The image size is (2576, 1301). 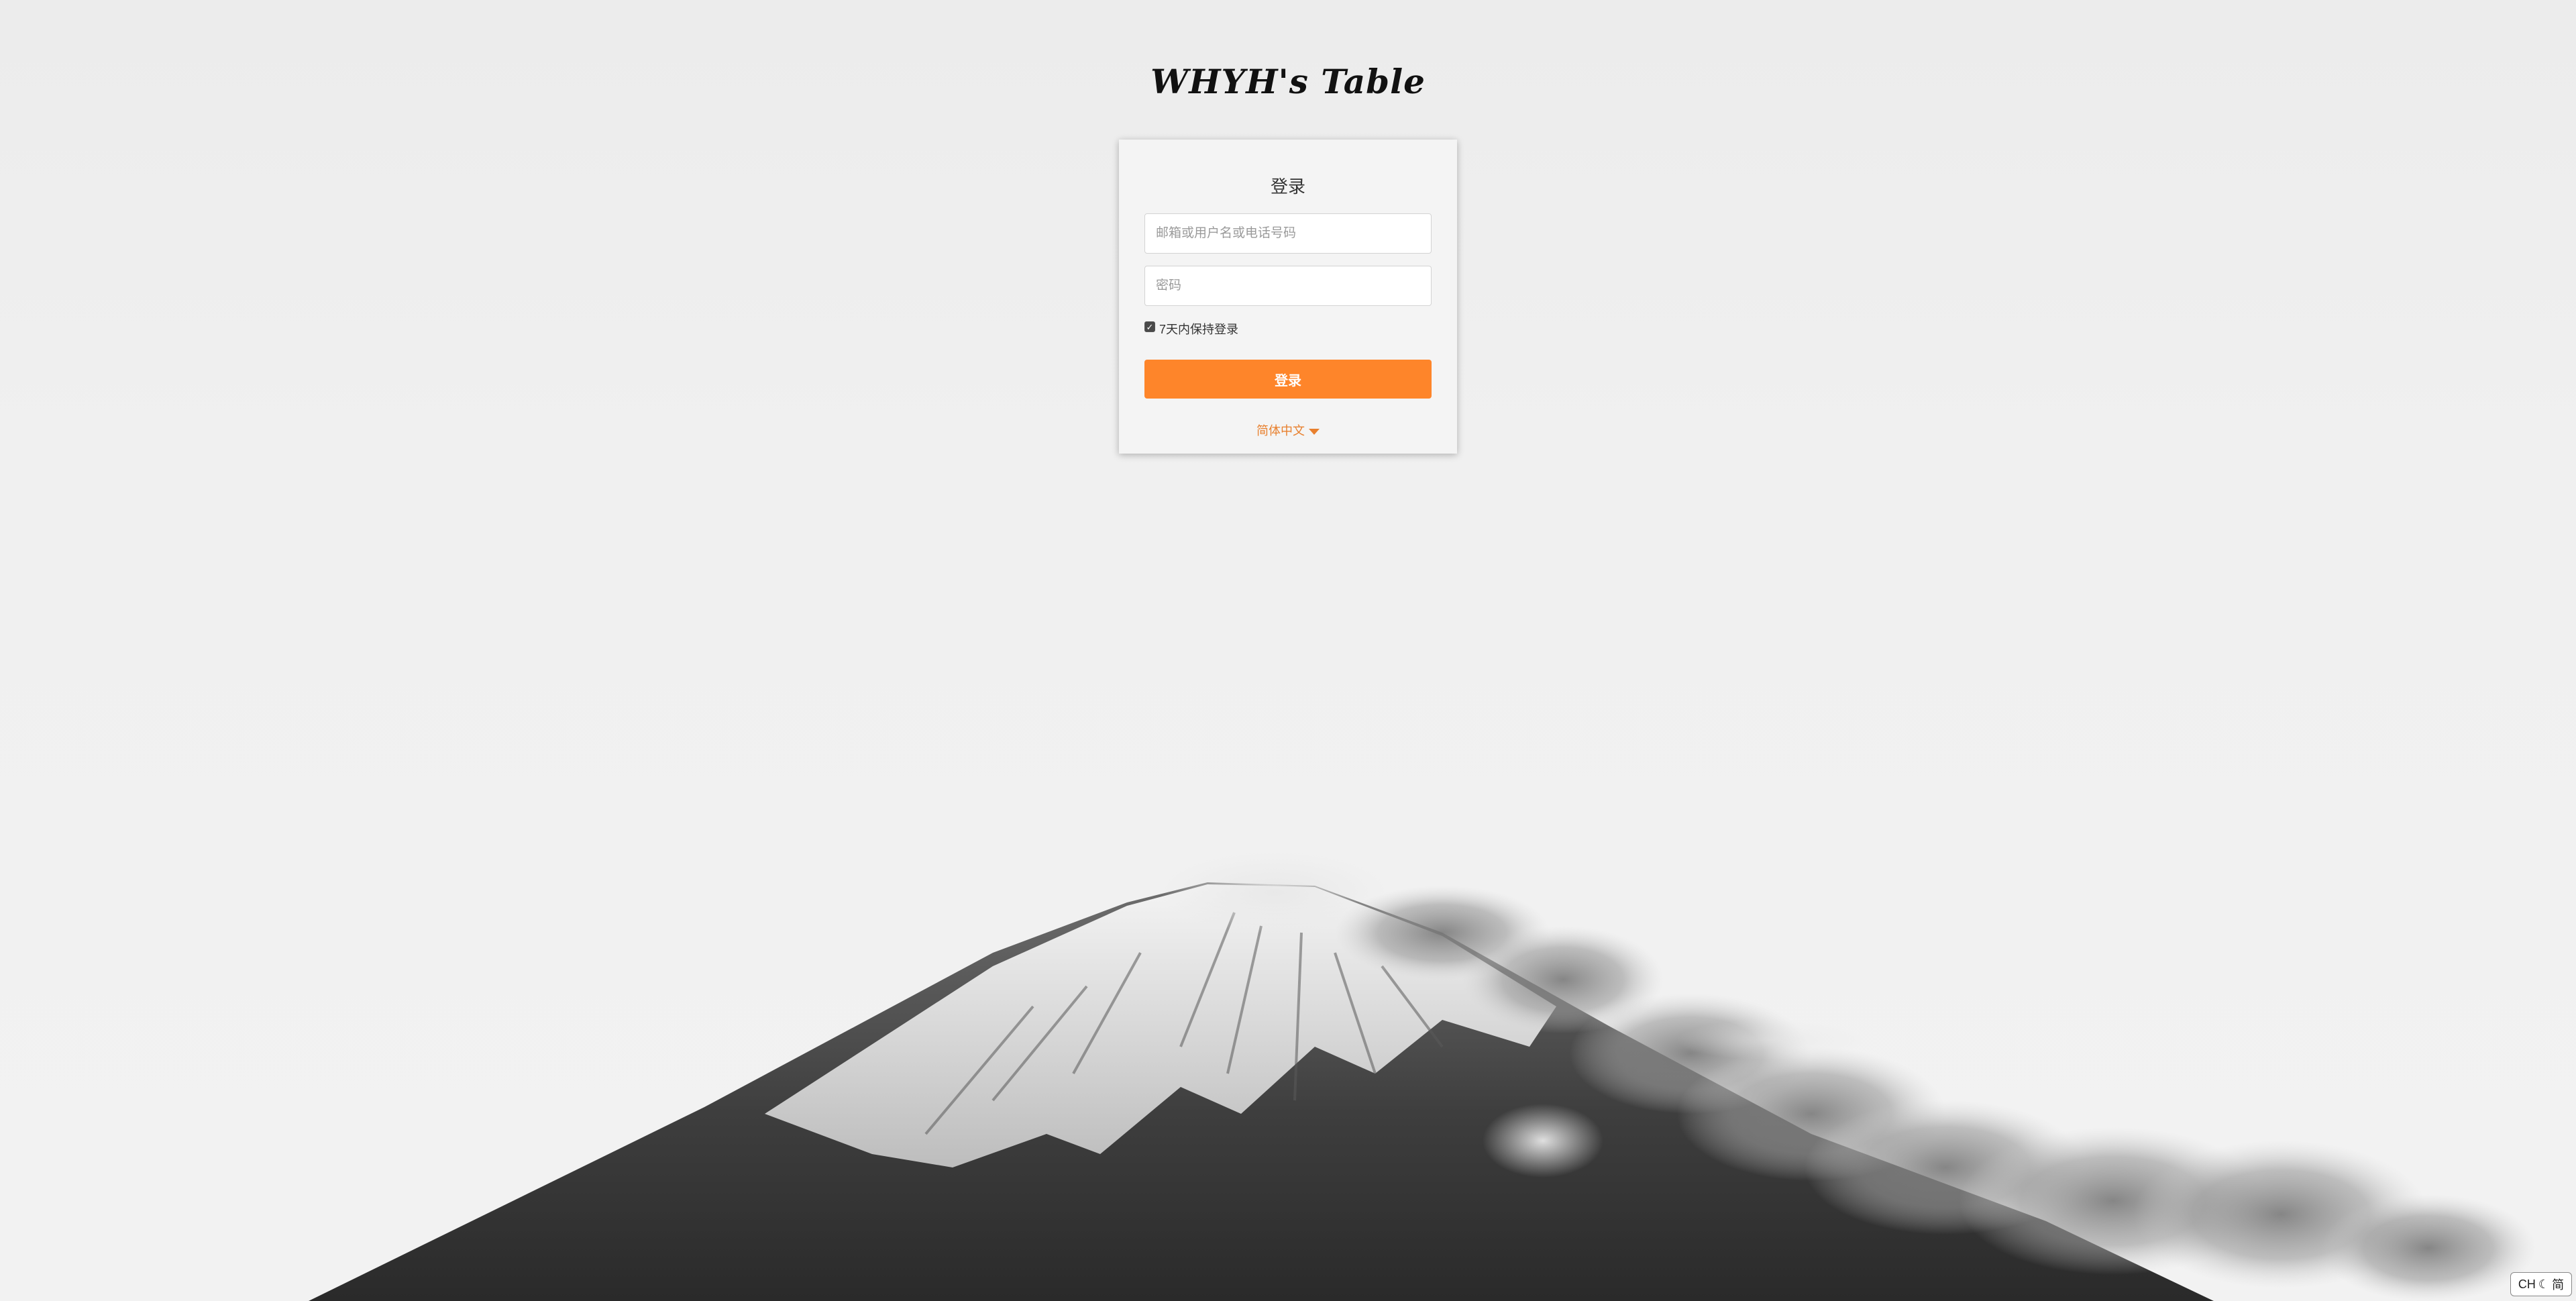 I want to click on language-selector: 简体中文, so click(x=1288, y=430).